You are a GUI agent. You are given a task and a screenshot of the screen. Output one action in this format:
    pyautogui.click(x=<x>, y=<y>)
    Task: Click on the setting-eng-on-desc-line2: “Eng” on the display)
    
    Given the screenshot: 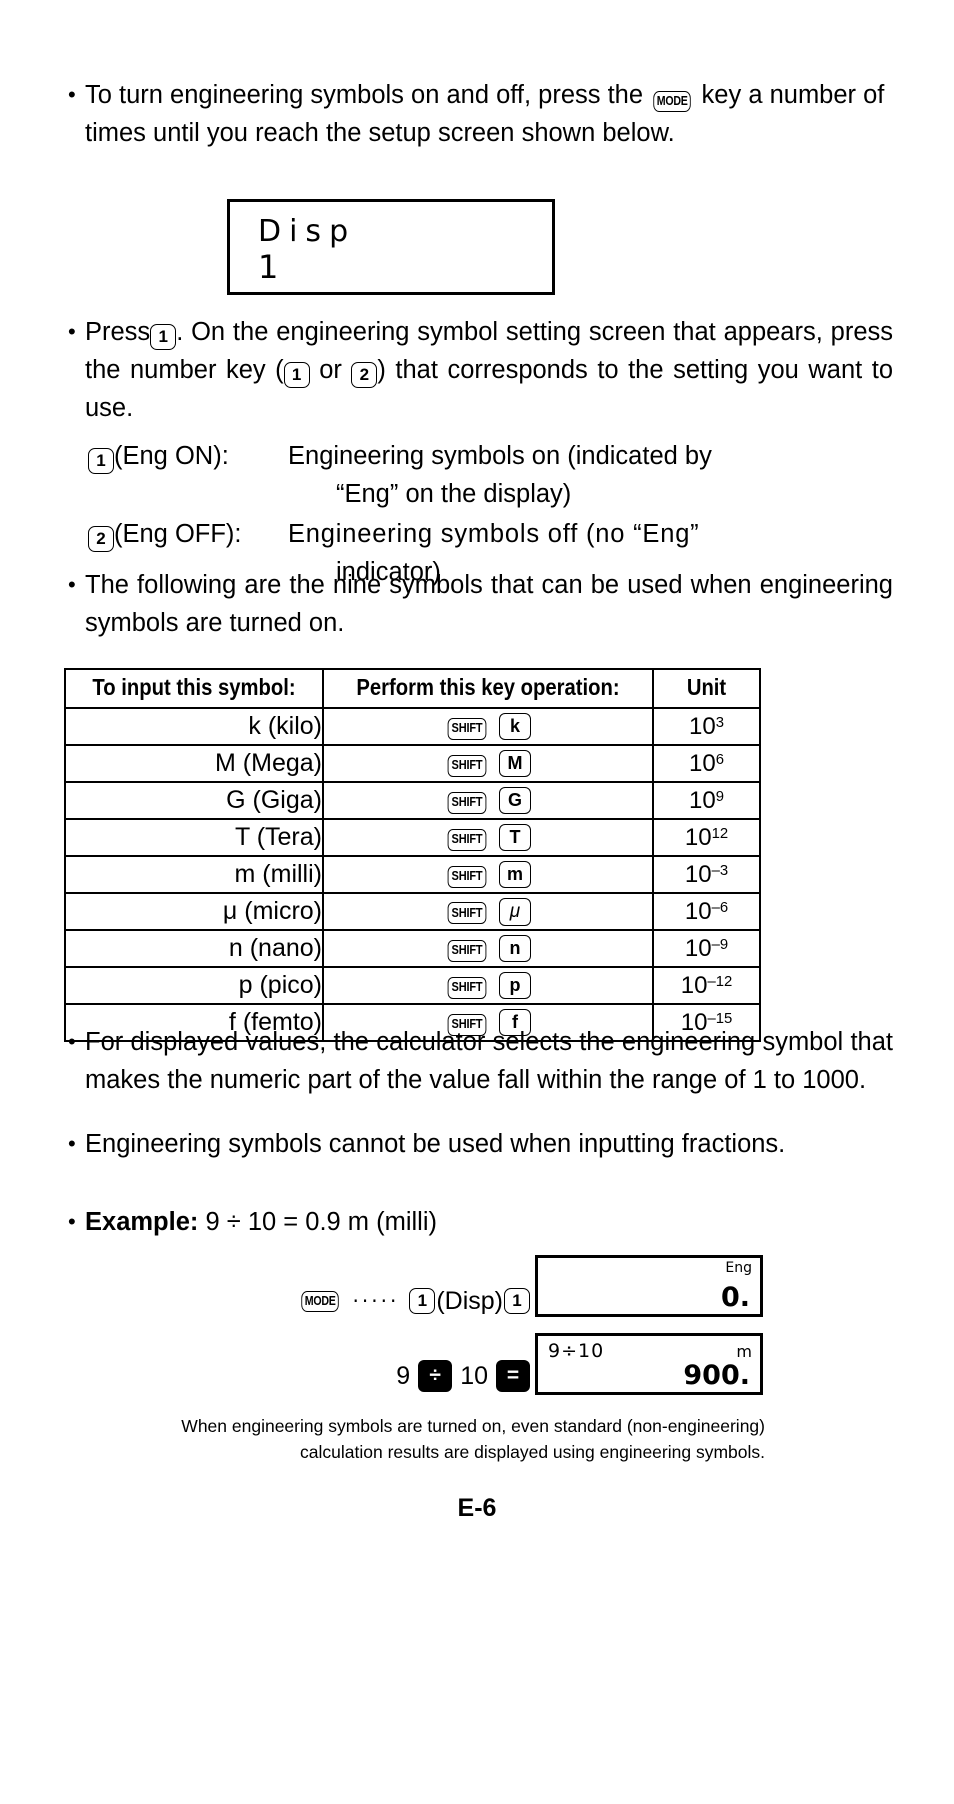 What is the action you would take?
    pyautogui.click(x=454, y=494)
    